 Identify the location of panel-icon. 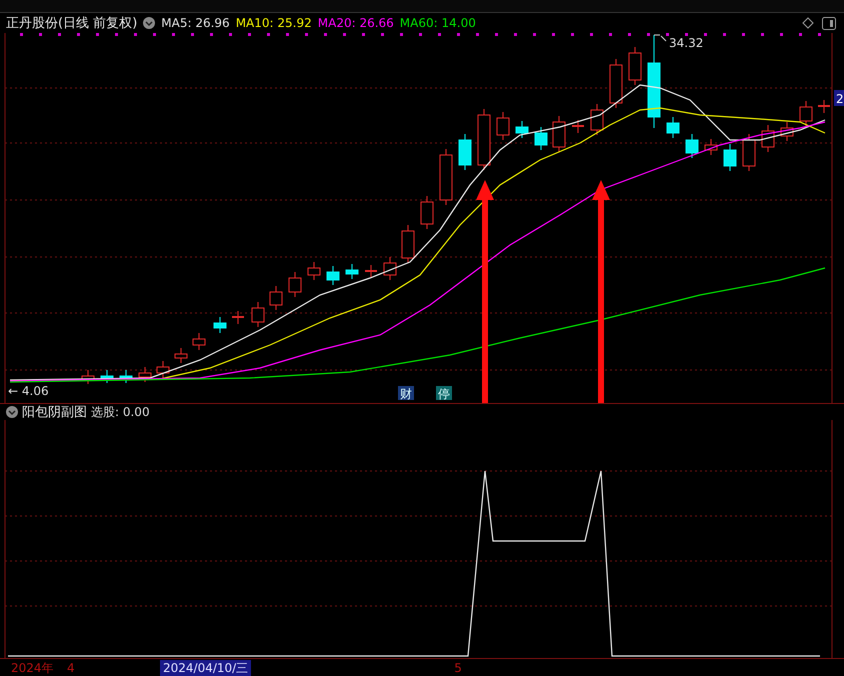
(829, 23).